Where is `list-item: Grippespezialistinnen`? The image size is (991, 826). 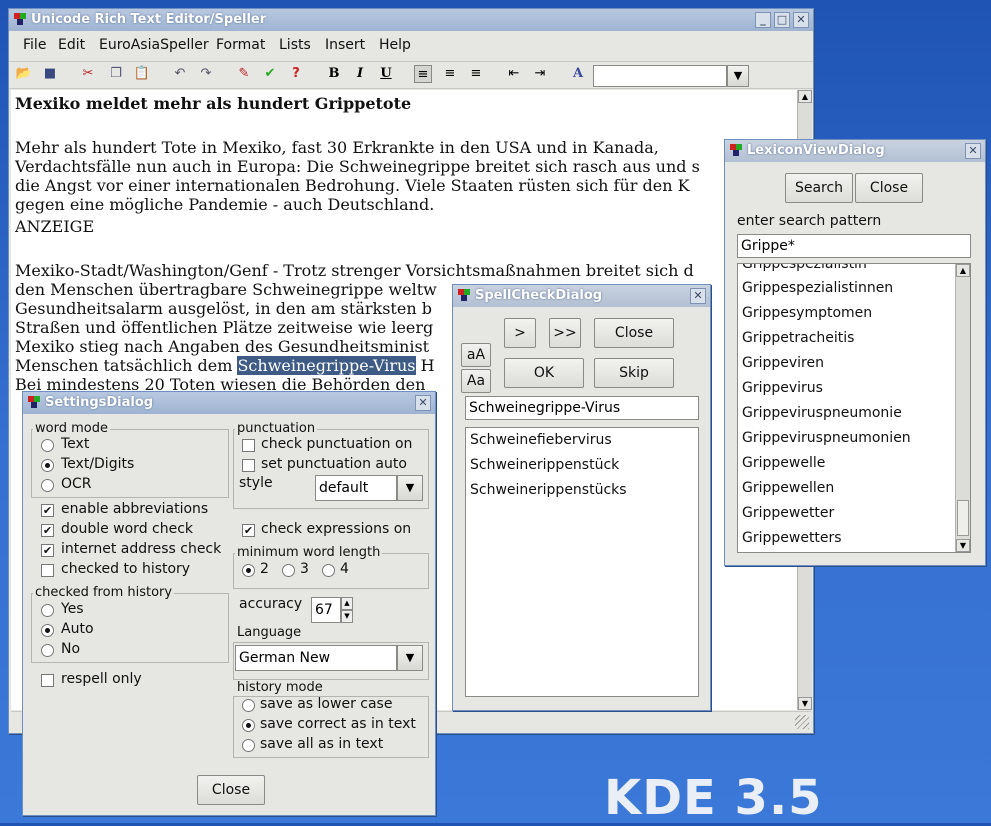
list-item: Grippespezialistinnen is located at coordinates (817, 288).